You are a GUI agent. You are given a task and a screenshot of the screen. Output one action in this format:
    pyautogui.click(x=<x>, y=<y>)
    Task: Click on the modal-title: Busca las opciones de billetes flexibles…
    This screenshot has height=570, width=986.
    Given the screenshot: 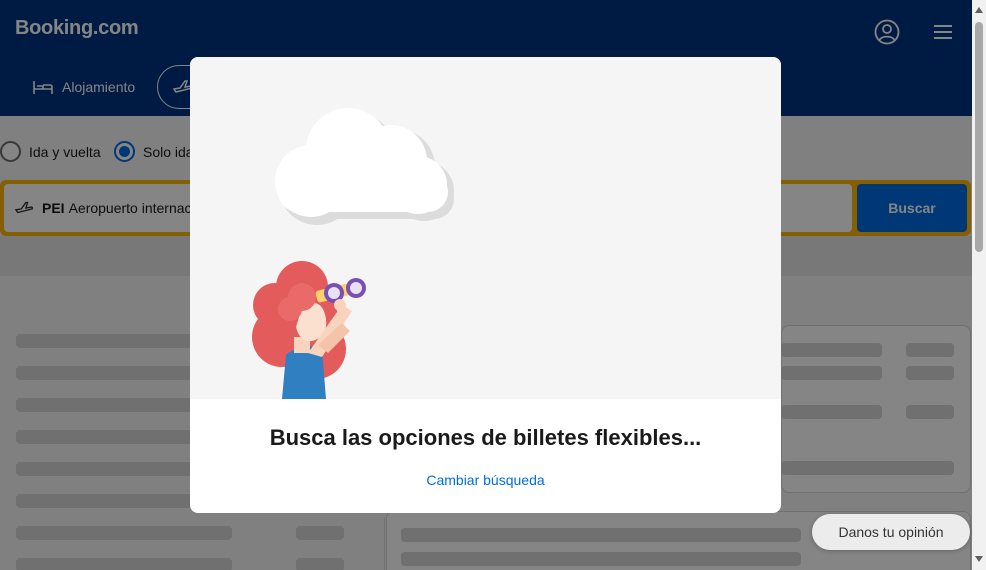 What is the action you would take?
    pyautogui.click(x=485, y=437)
    